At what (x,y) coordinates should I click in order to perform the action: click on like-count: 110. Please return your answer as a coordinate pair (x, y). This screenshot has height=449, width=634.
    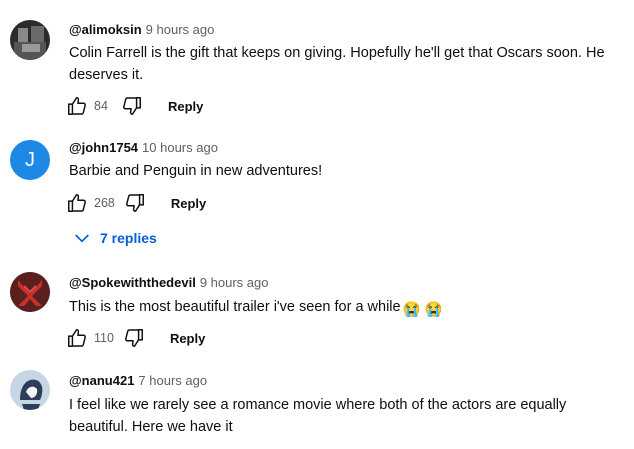
    Looking at the image, I should click on (104, 338).